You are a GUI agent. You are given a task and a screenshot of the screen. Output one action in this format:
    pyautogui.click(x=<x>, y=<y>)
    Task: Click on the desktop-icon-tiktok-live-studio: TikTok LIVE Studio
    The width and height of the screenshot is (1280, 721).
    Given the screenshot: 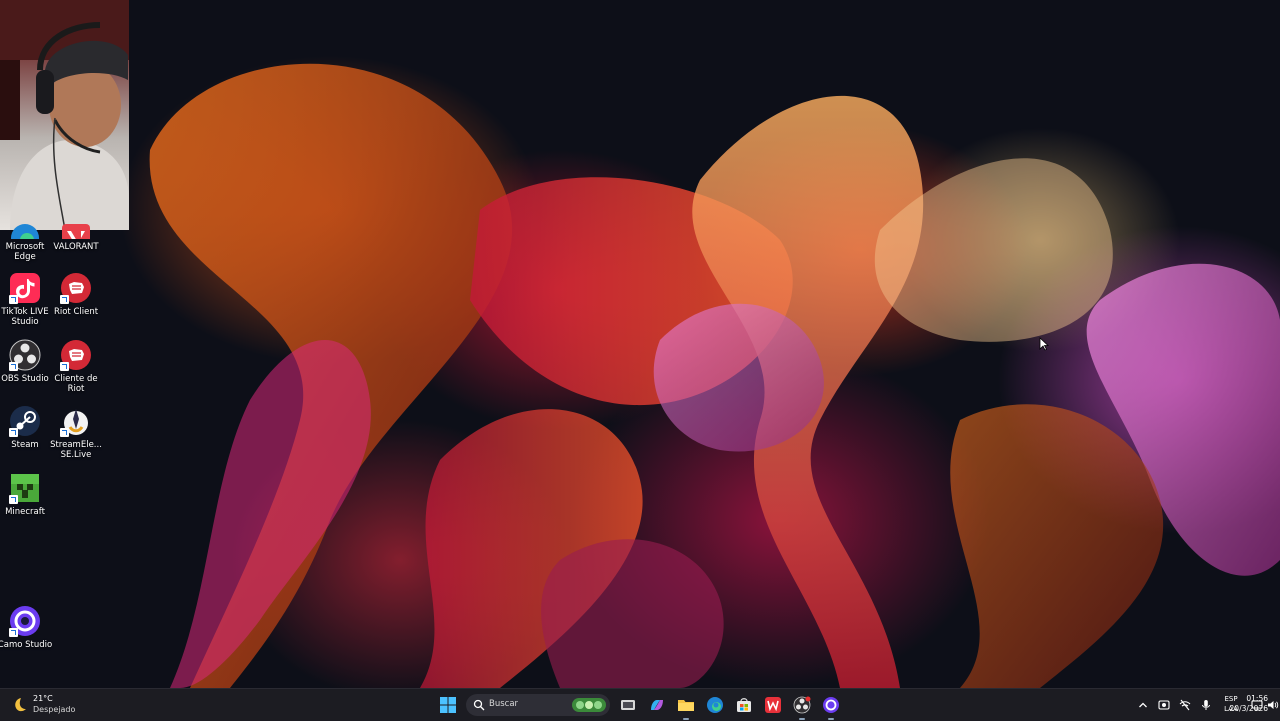 What is the action you would take?
    pyautogui.click(x=26, y=299)
    